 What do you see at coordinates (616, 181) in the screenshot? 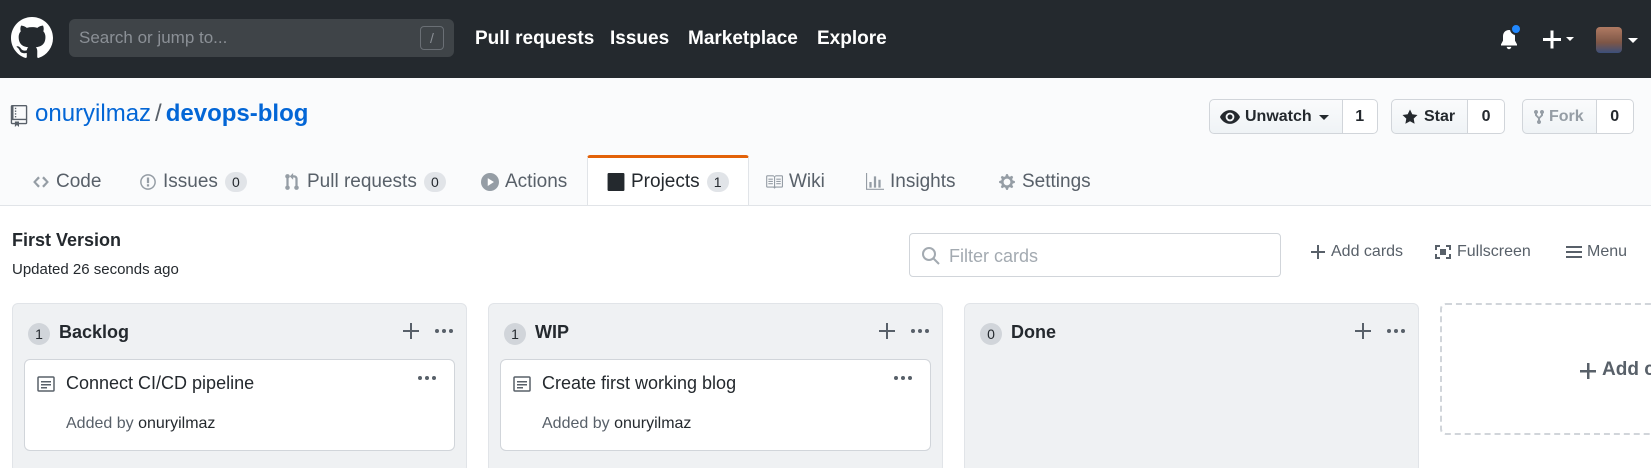
I see `project-icon` at bounding box center [616, 181].